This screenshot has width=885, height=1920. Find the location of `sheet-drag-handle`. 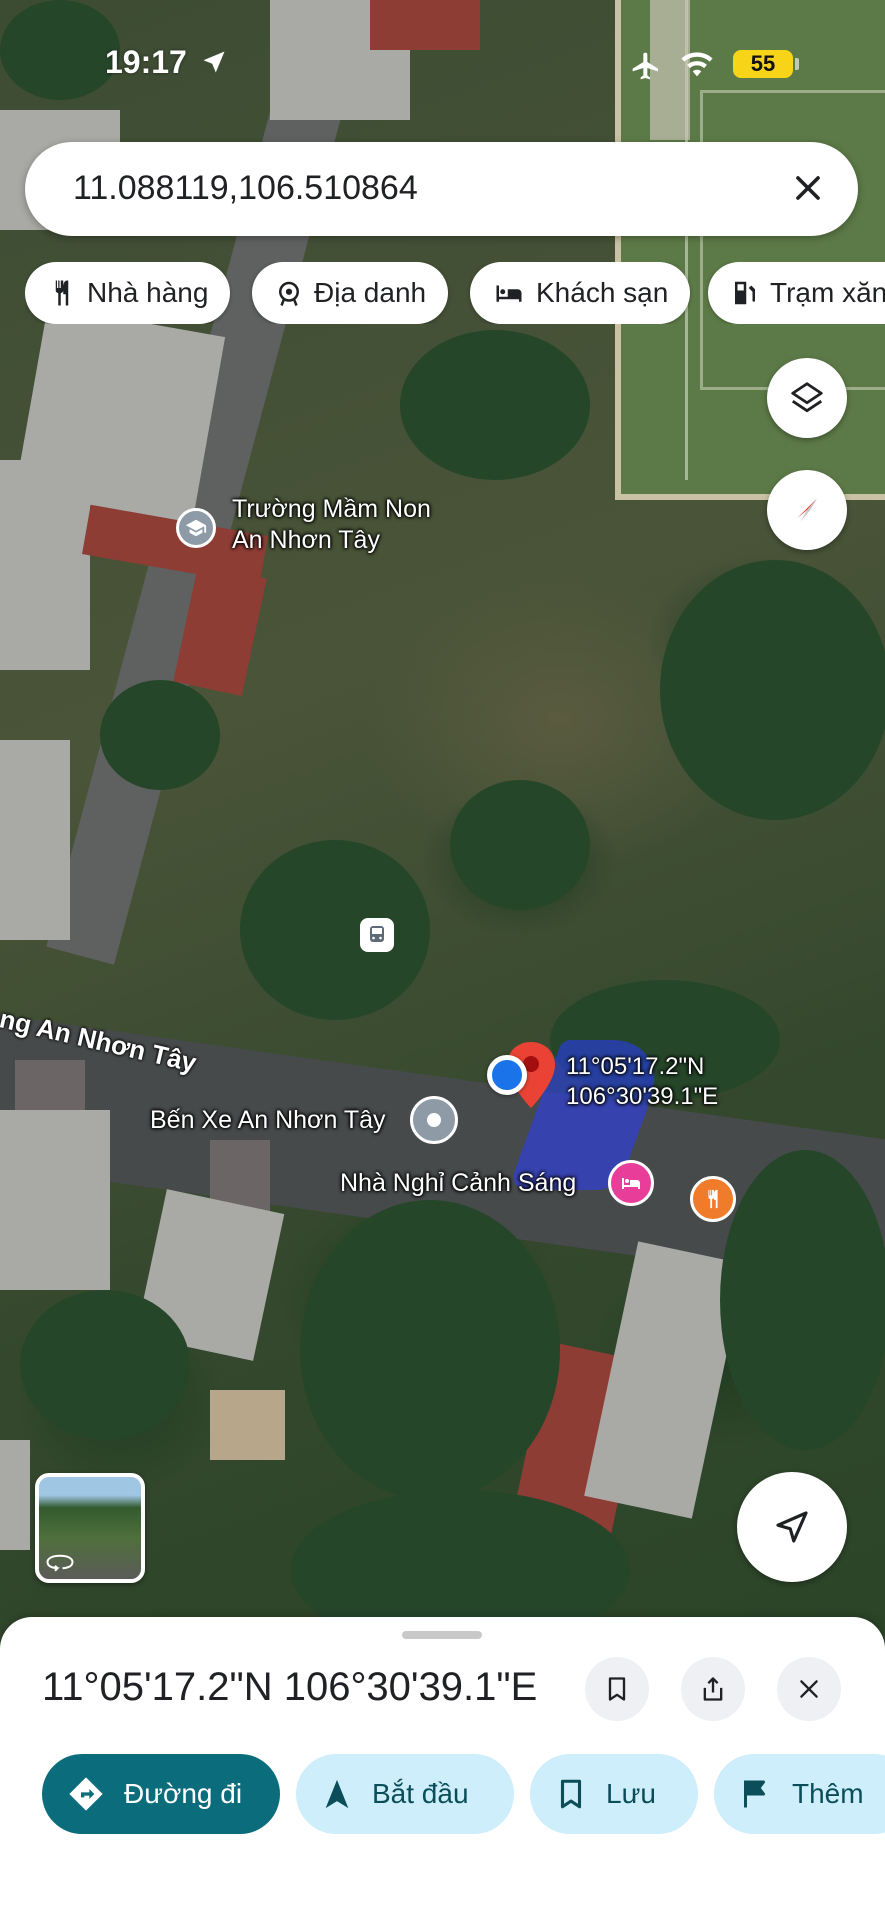

sheet-drag-handle is located at coordinates (442, 1635).